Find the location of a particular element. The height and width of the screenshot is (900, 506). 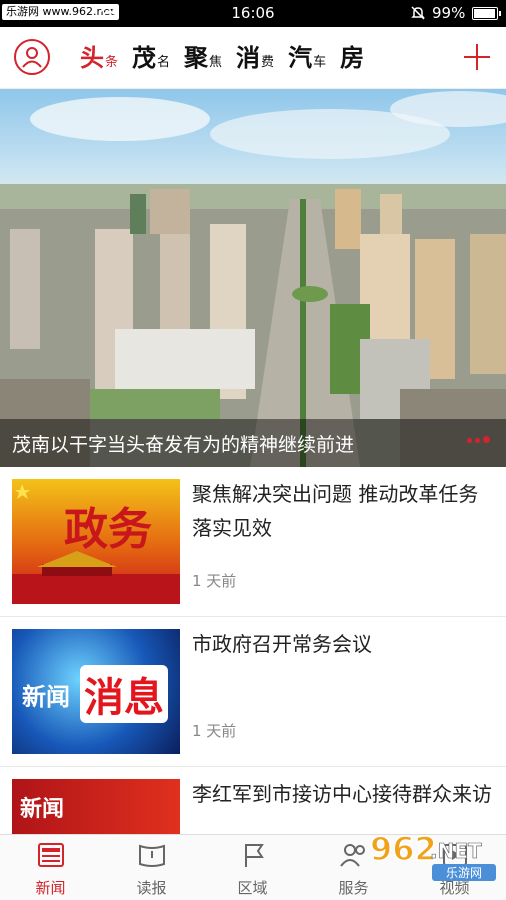

battery-fill is located at coordinates (484, 13).